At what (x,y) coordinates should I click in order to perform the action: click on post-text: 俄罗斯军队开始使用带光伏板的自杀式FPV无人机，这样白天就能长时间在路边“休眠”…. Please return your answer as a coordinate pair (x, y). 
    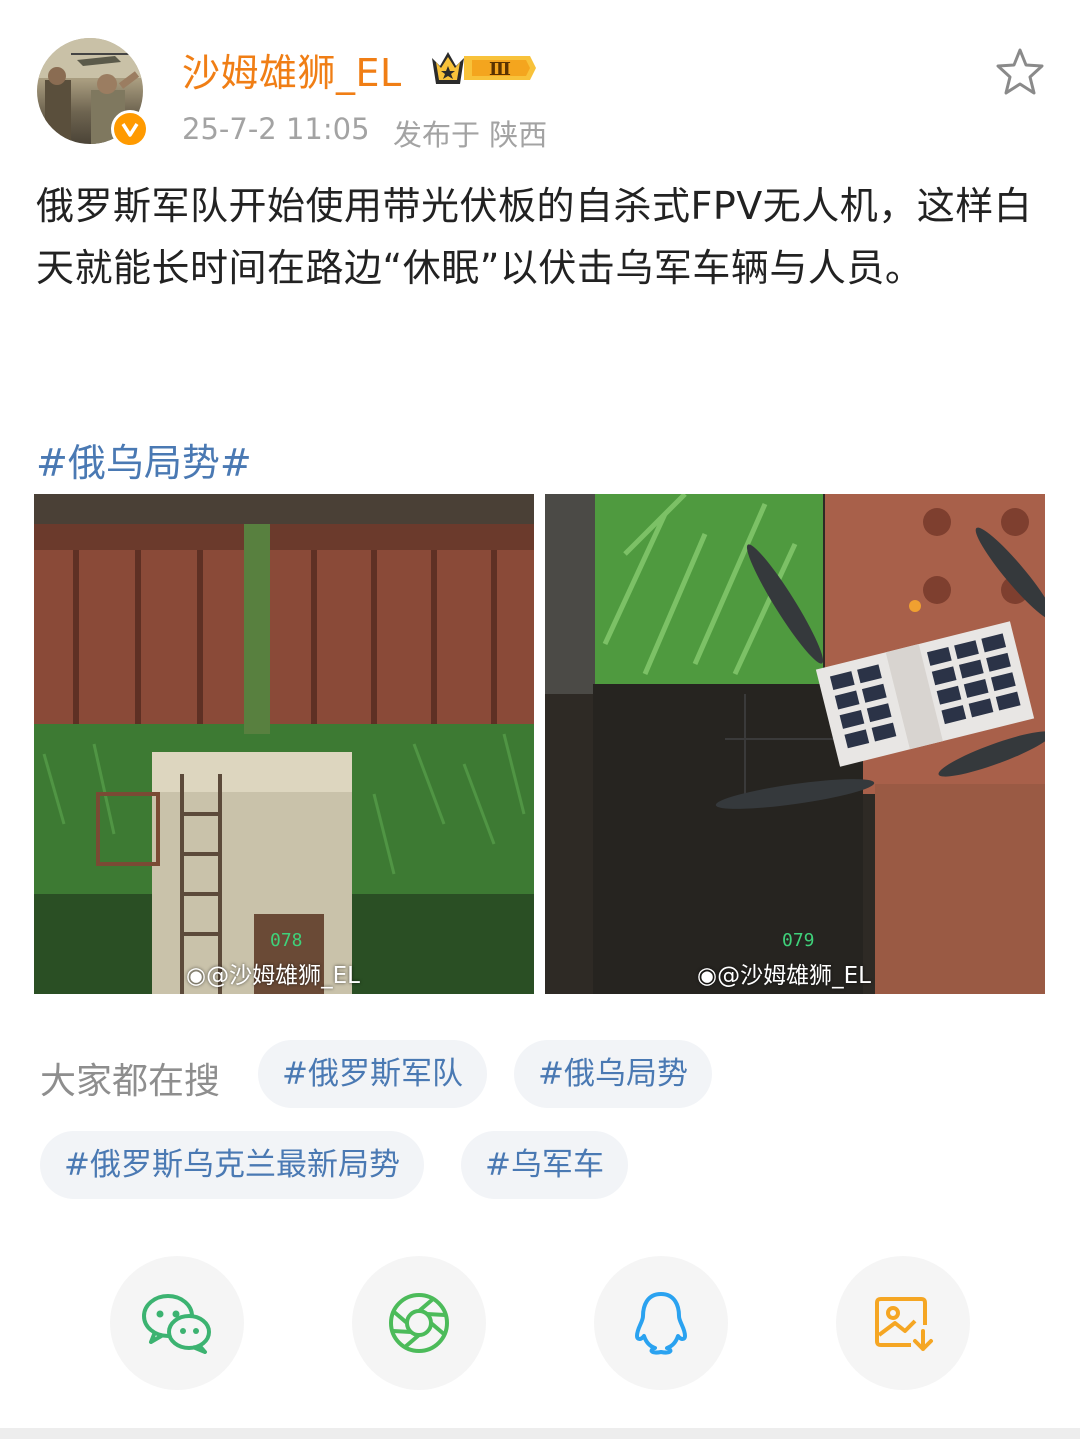
    Looking at the image, I should click on (534, 237).